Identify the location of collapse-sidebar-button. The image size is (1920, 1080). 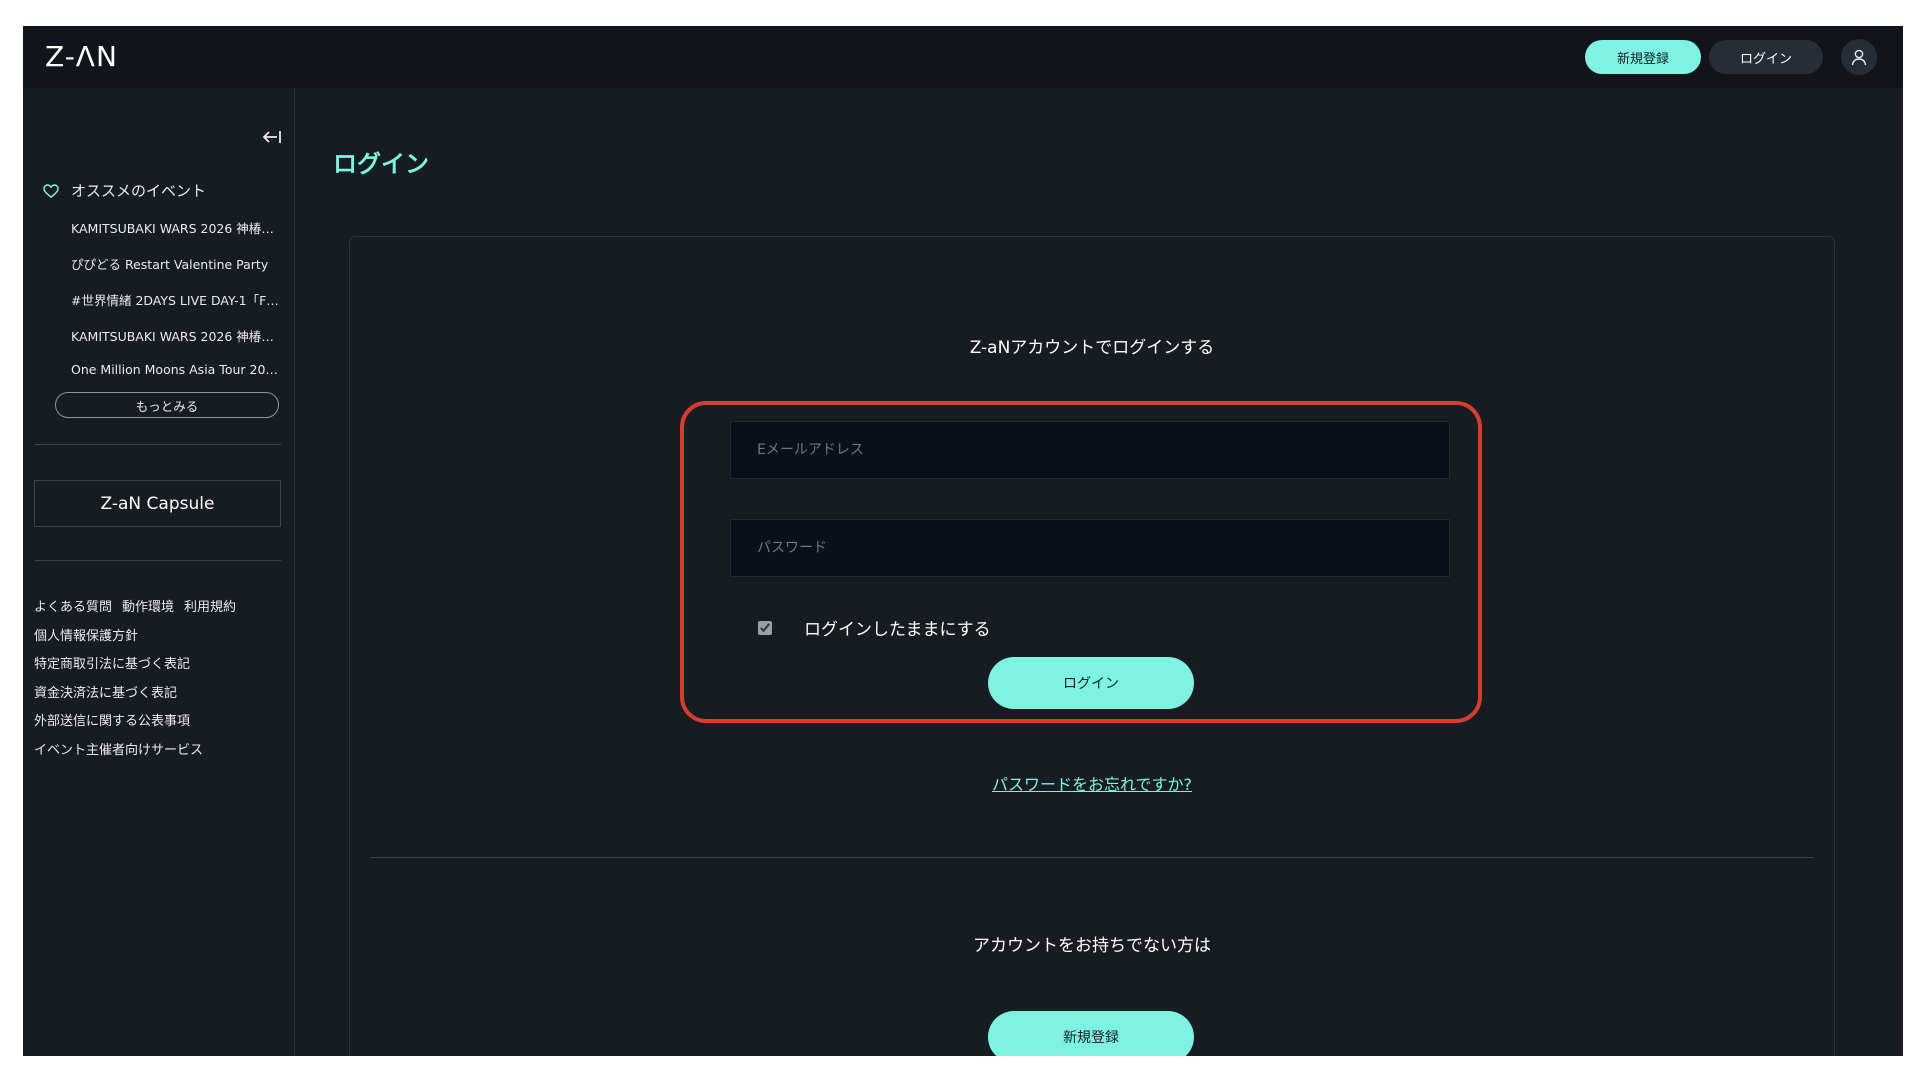
(272, 137).